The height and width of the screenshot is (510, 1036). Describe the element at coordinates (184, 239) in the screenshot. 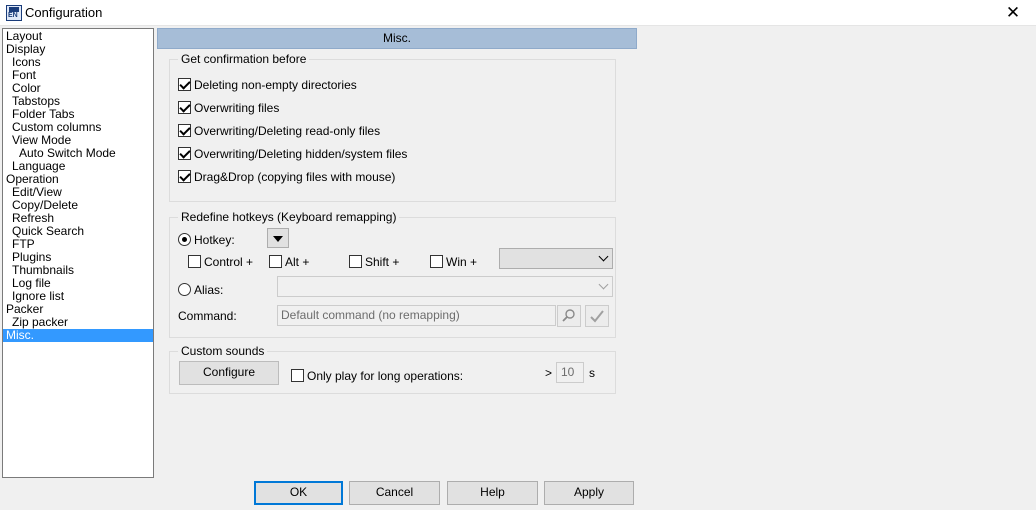

I see `hotkey-radio` at that location.